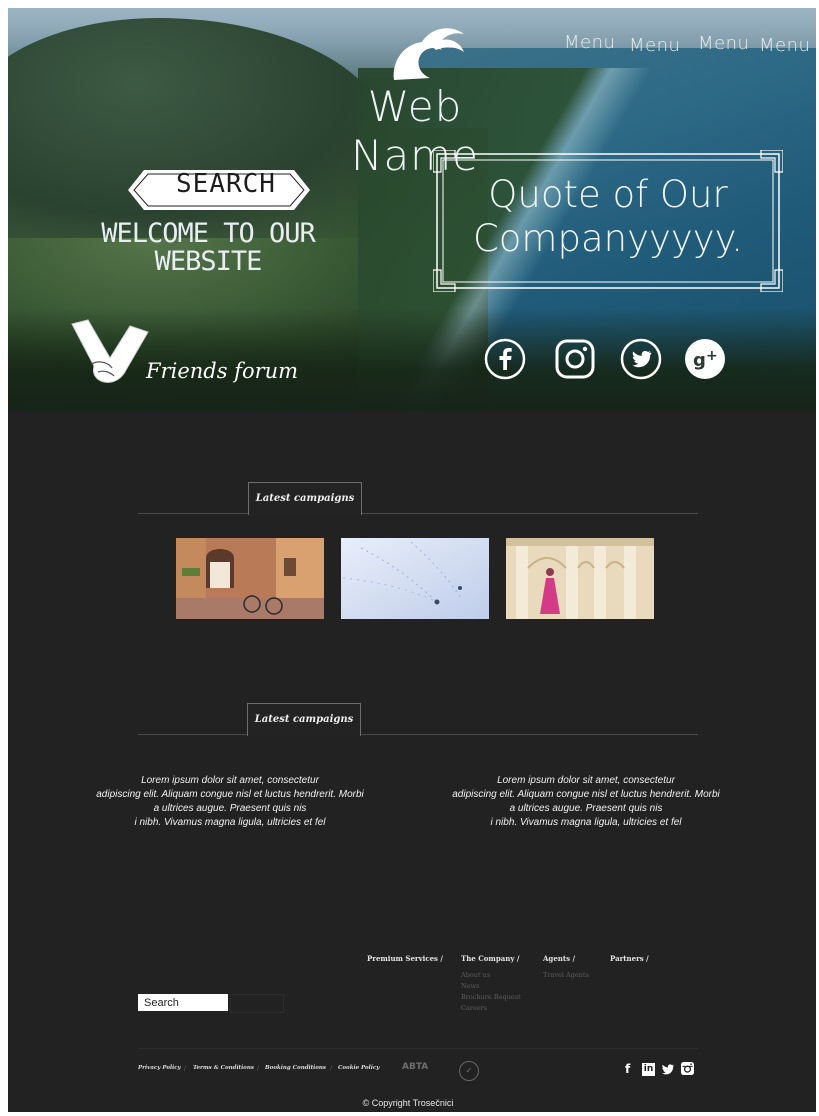  I want to click on legal-link-privacy: Privacy Policy, so click(159, 1068).